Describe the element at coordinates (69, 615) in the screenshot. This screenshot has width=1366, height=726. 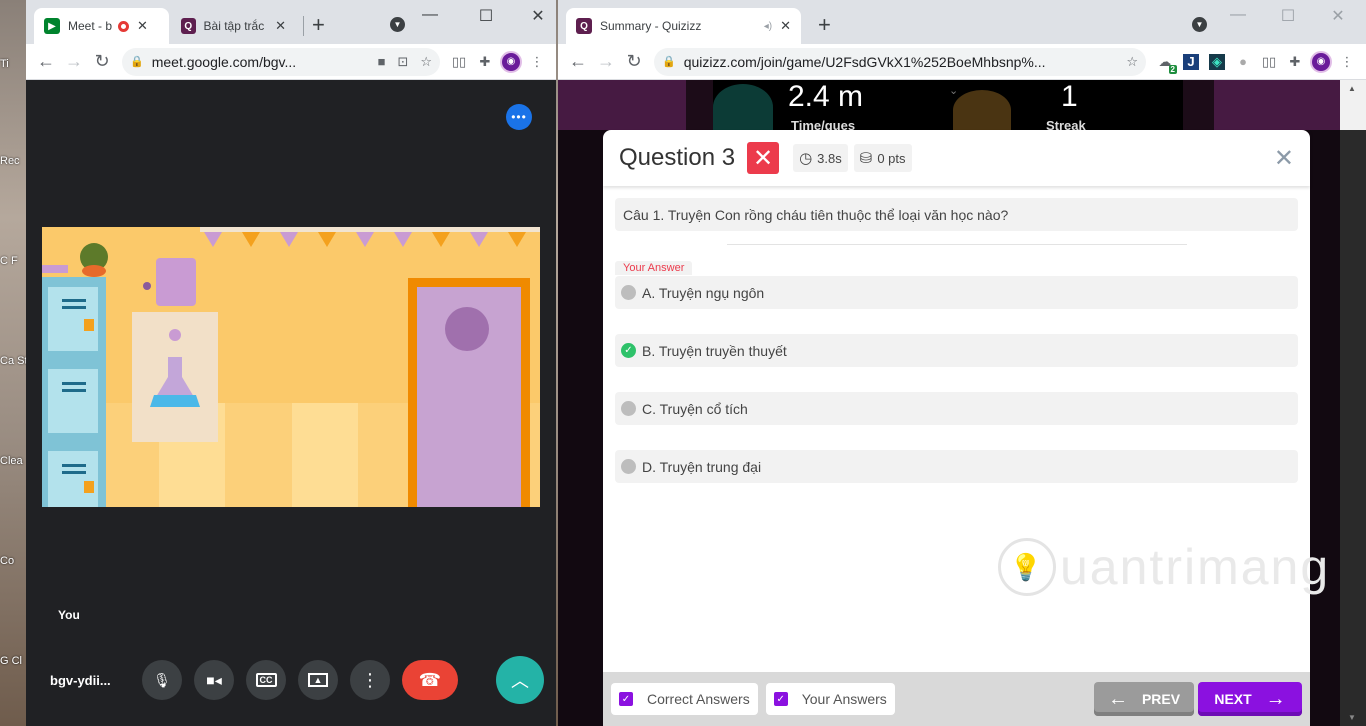
I see `participant-name-label: You` at that location.